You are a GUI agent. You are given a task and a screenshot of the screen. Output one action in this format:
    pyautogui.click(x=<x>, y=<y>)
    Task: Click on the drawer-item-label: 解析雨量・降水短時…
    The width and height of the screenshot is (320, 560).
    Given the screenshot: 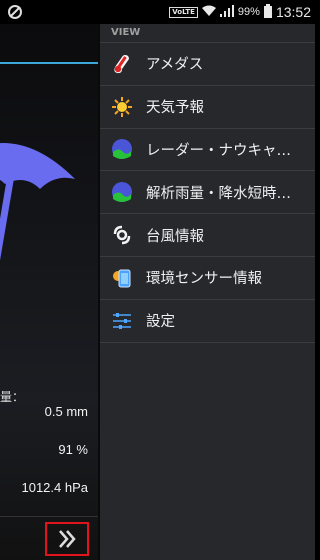 What is the action you would take?
    pyautogui.click(x=218, y=193)
    